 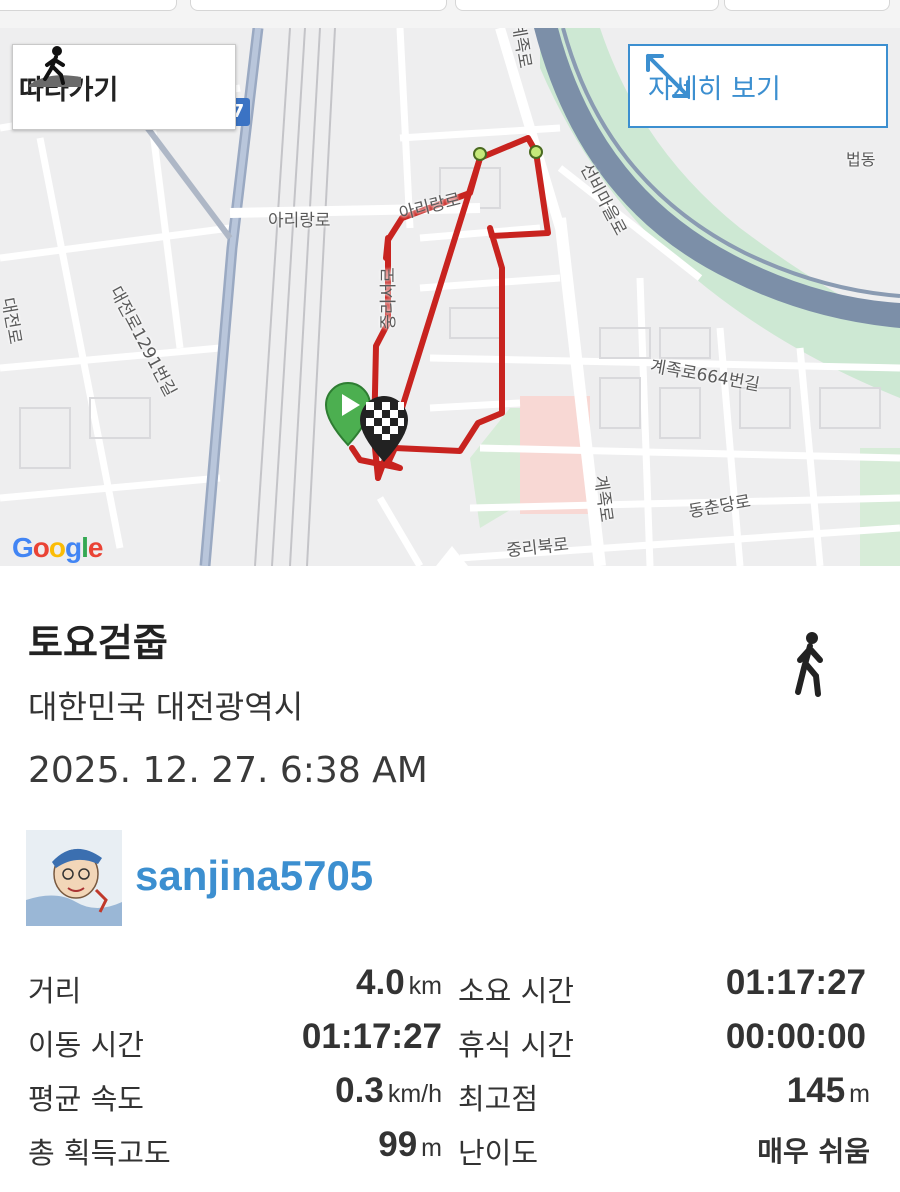 I want to click on stat-value-moving-time: 01:17:27, so click(x=371, y=1036).